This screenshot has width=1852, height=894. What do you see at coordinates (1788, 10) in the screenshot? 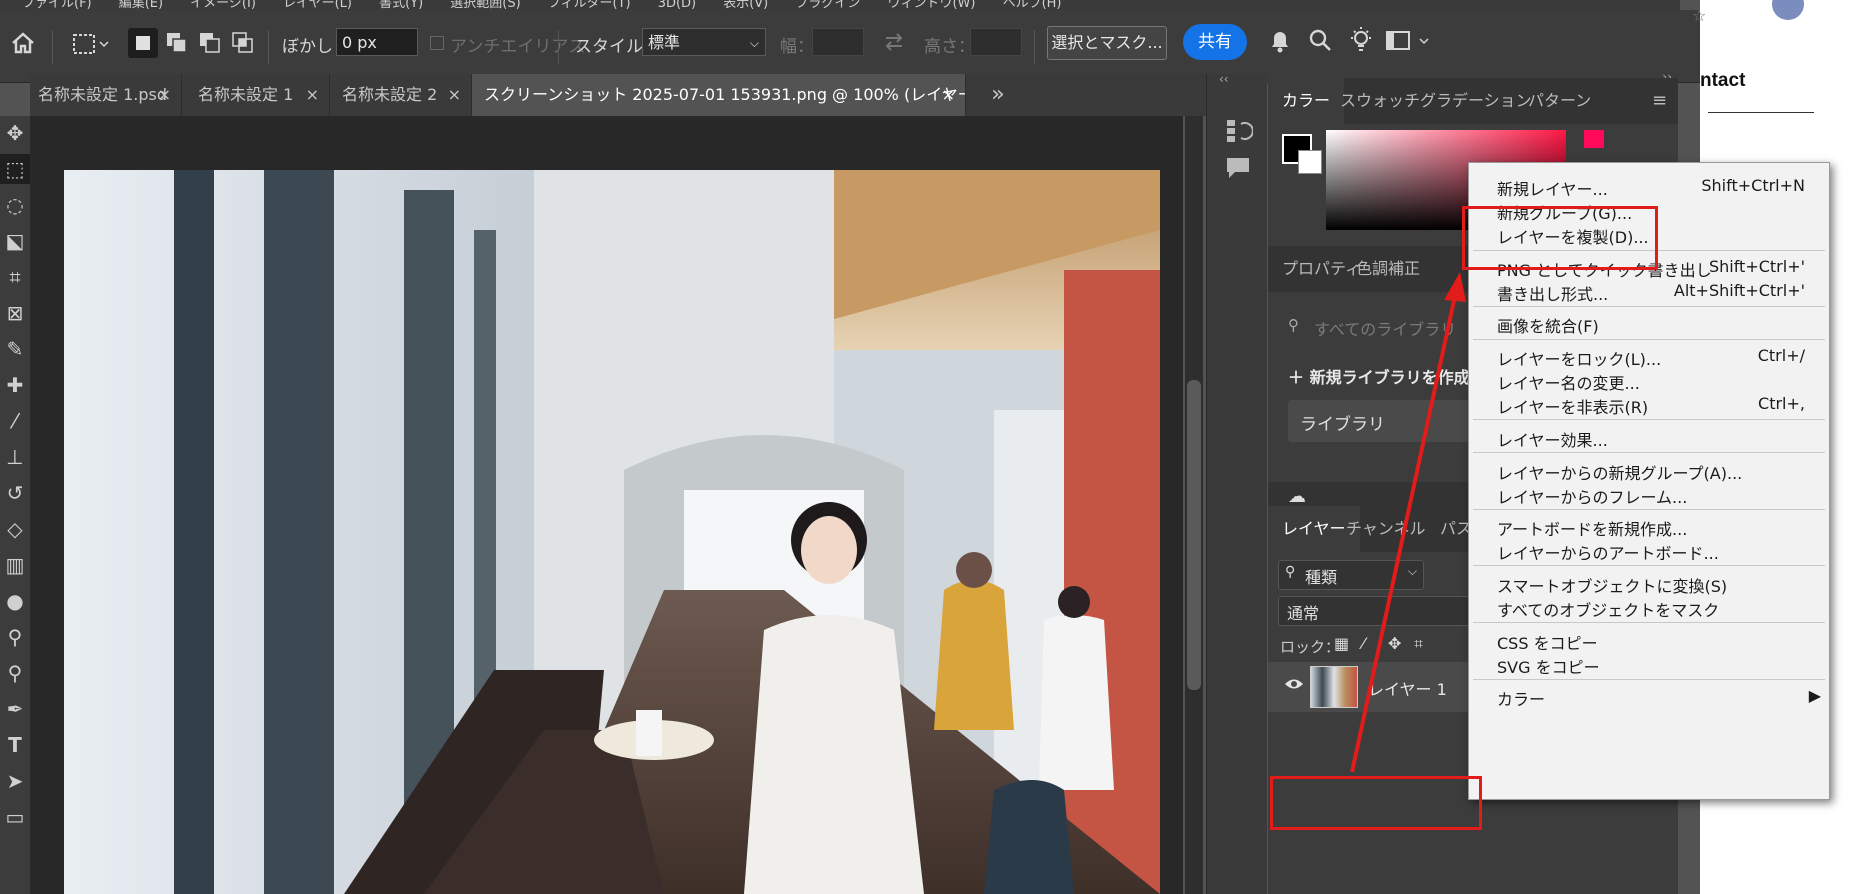
I see `avatar` at bounding box center [1788, 10].